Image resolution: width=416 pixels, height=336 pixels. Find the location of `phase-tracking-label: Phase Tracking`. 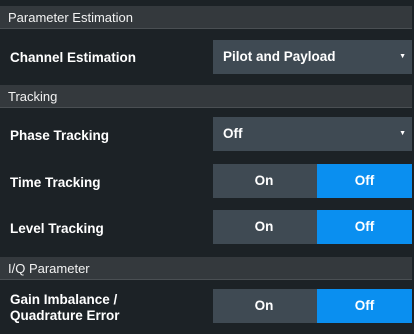

phase-tracking-label: Phase Tracking is located at coordinates (60, 135).